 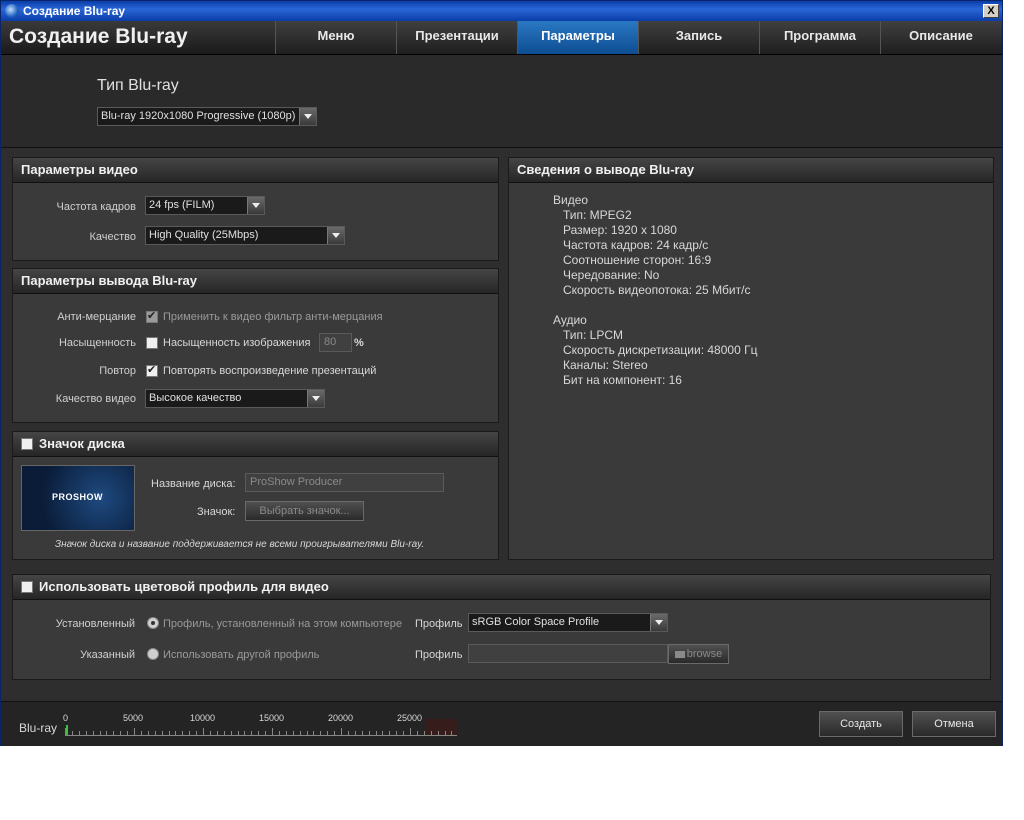 I want to click on window-title: Создание Blu-ray, so click(x=74, y=11).